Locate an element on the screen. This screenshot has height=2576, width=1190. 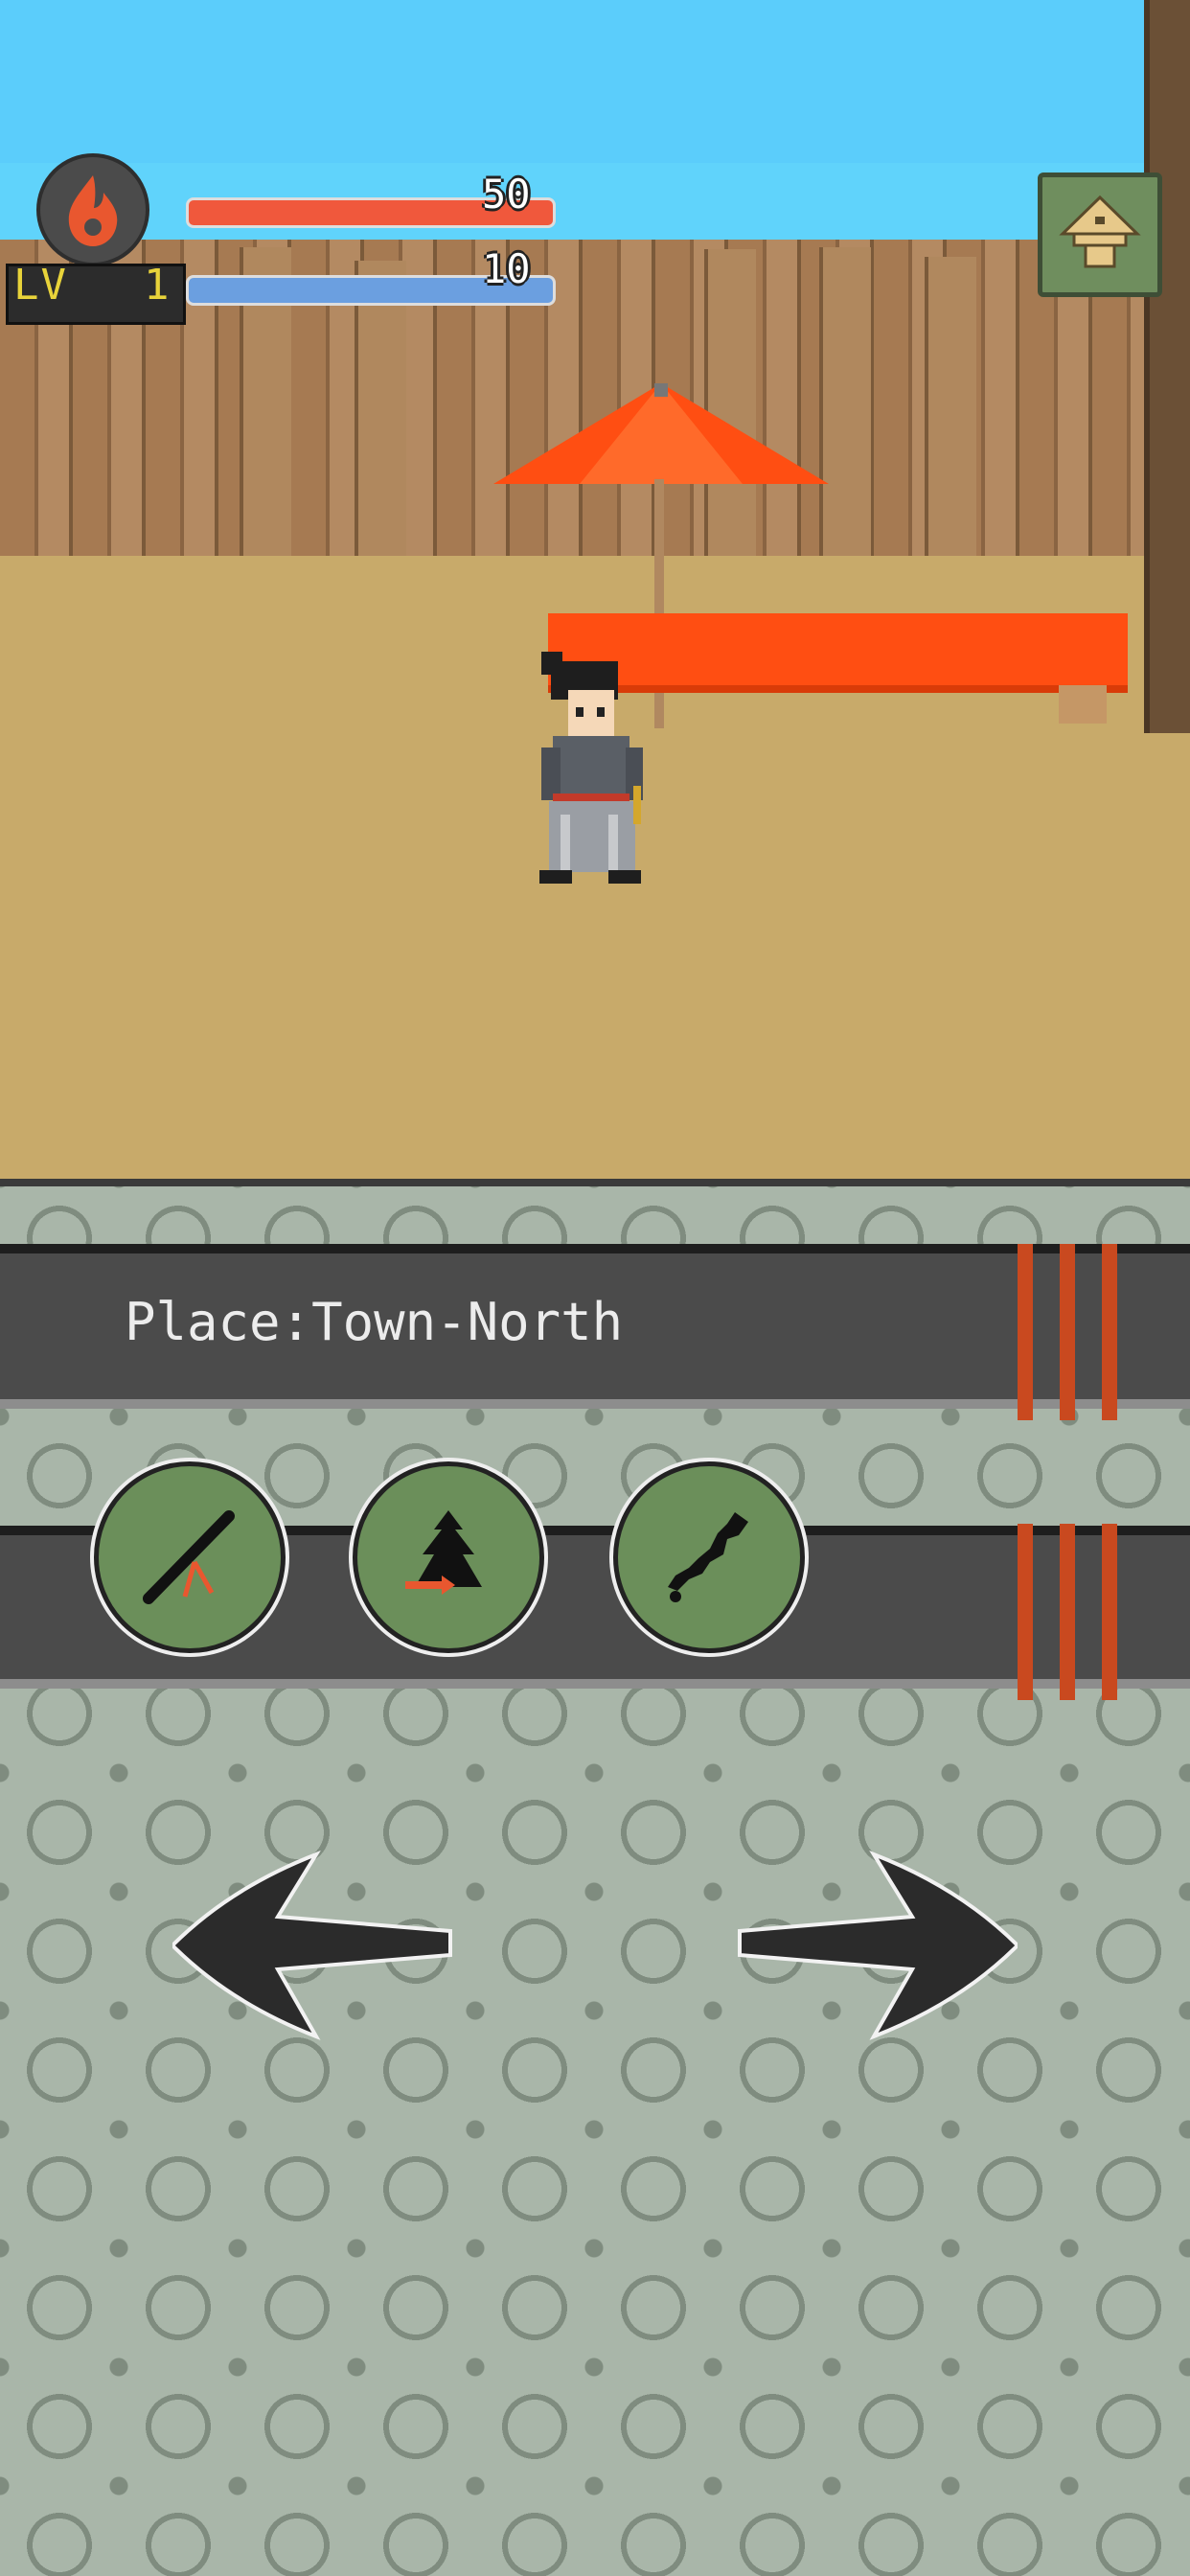
red-umbrella is located at coordinates (661, 433).